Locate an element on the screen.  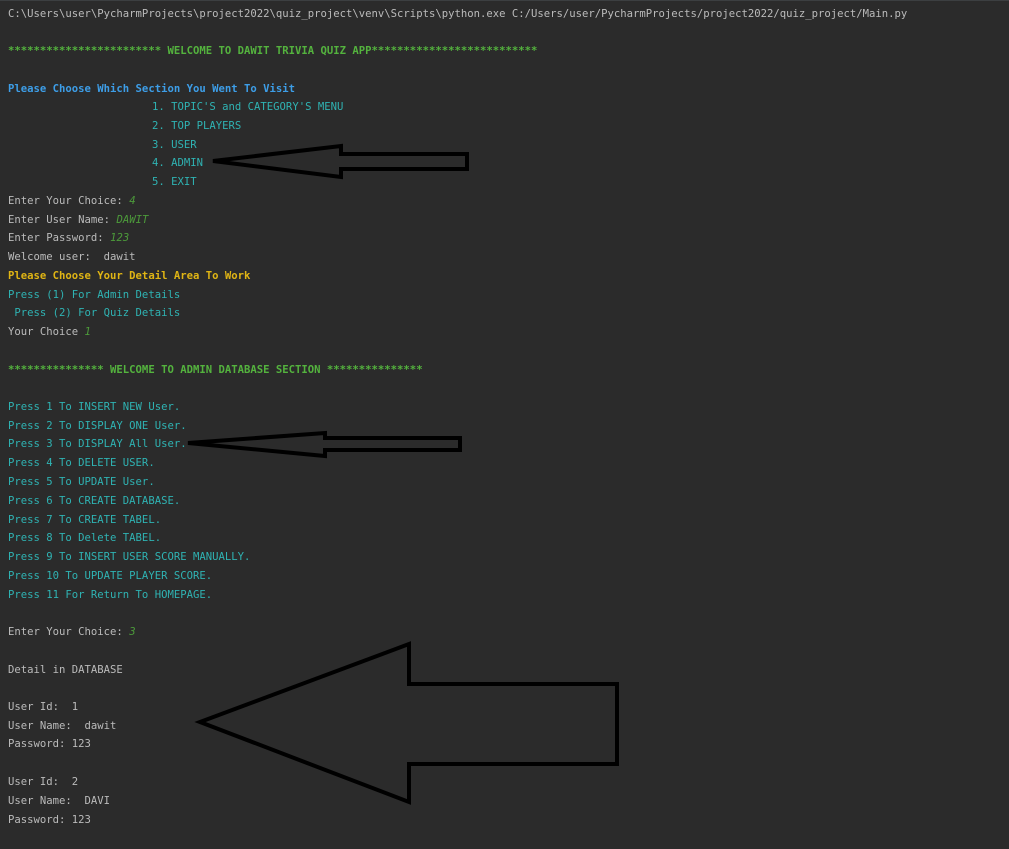
enter-password-label: Enter Password: is located at coordinates (59, 238).